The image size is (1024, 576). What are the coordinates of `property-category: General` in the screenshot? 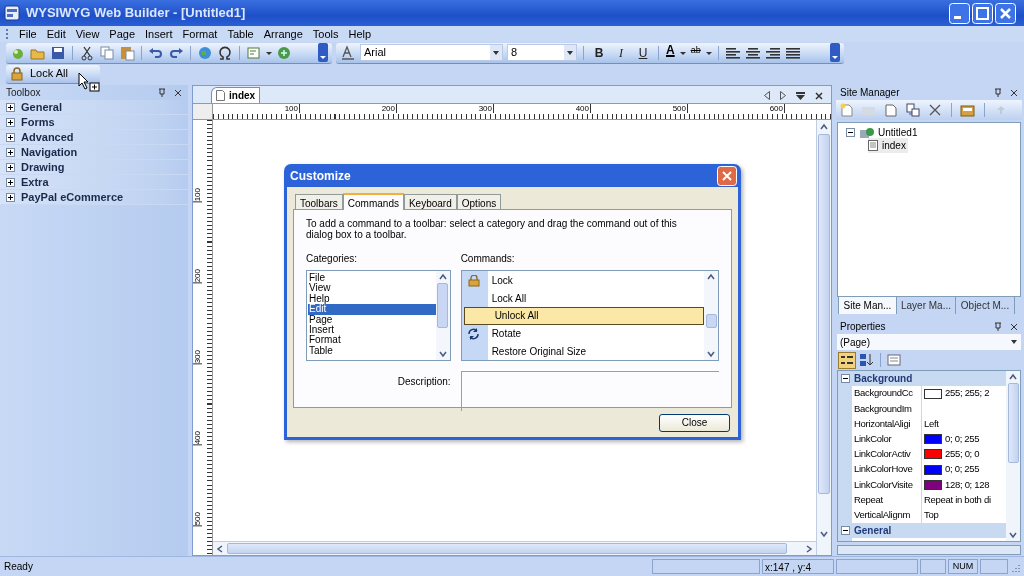 It's located at (922, 530).